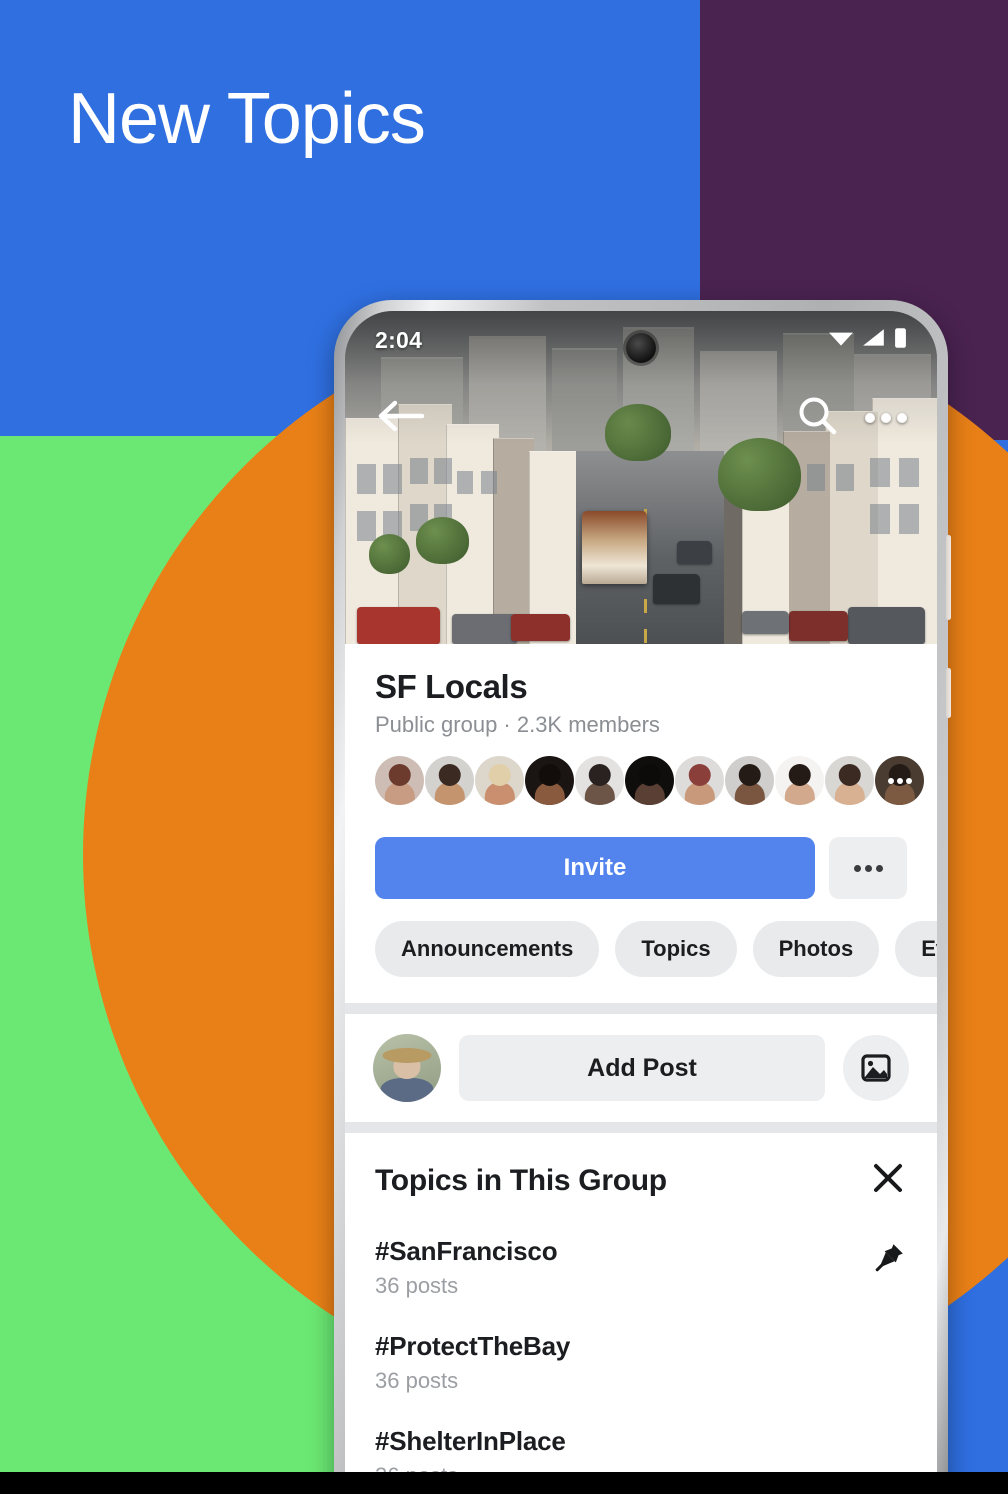 The width and height of the screenshot is (1008, 1494). I want to click on status-icons, so click(867, 340).